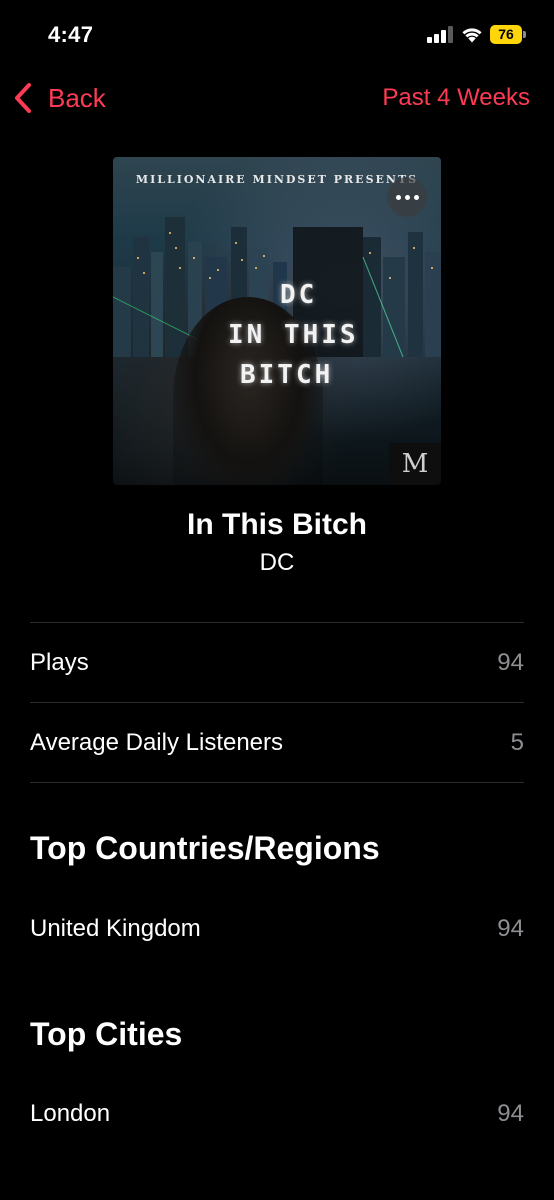  Describe the element at coordinates (277, 32) in the screenshot. I see `status-bar: 4:47 76` at that location.